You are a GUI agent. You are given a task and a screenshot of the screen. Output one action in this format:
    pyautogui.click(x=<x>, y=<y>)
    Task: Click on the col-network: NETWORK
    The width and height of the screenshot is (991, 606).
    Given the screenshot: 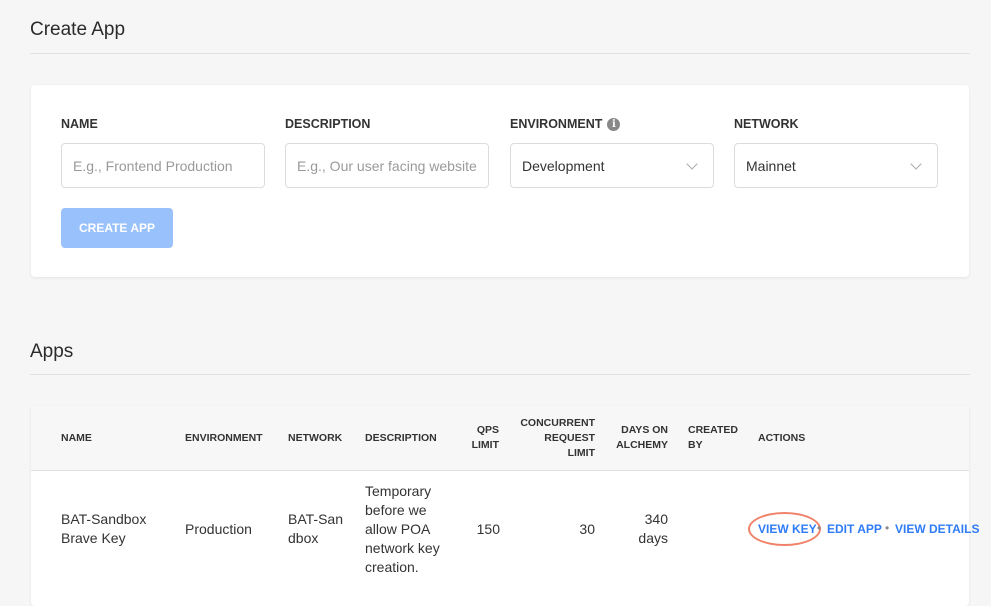 What is the action you would take?
    pyautogui.click(x=315, y=438)
    